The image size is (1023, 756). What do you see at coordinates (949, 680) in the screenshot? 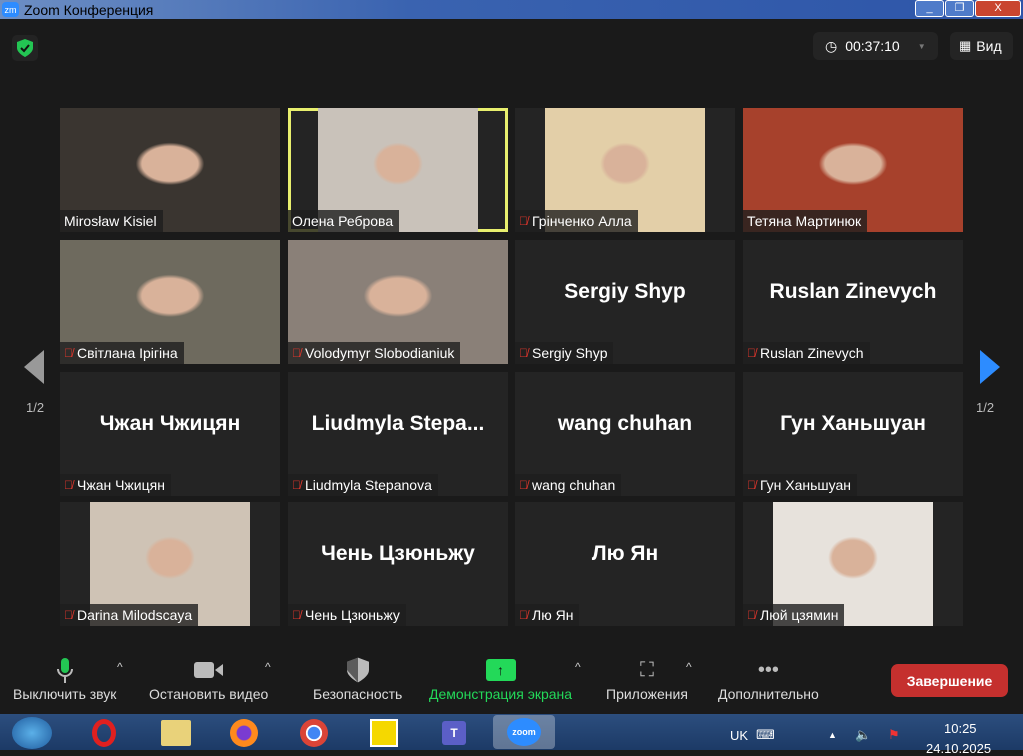
I see `end-meeting-button: Завершение` at bounding box center [949, 680].